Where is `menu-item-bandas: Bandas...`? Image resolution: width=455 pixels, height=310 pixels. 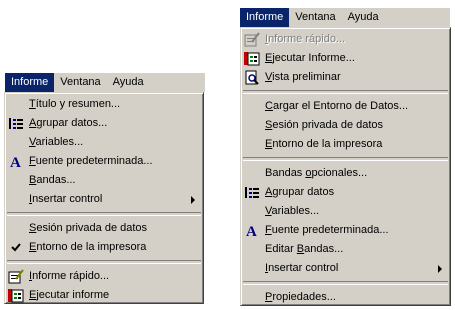
menu-item-bandas: Bandas... is located at coordinates (104, 180).